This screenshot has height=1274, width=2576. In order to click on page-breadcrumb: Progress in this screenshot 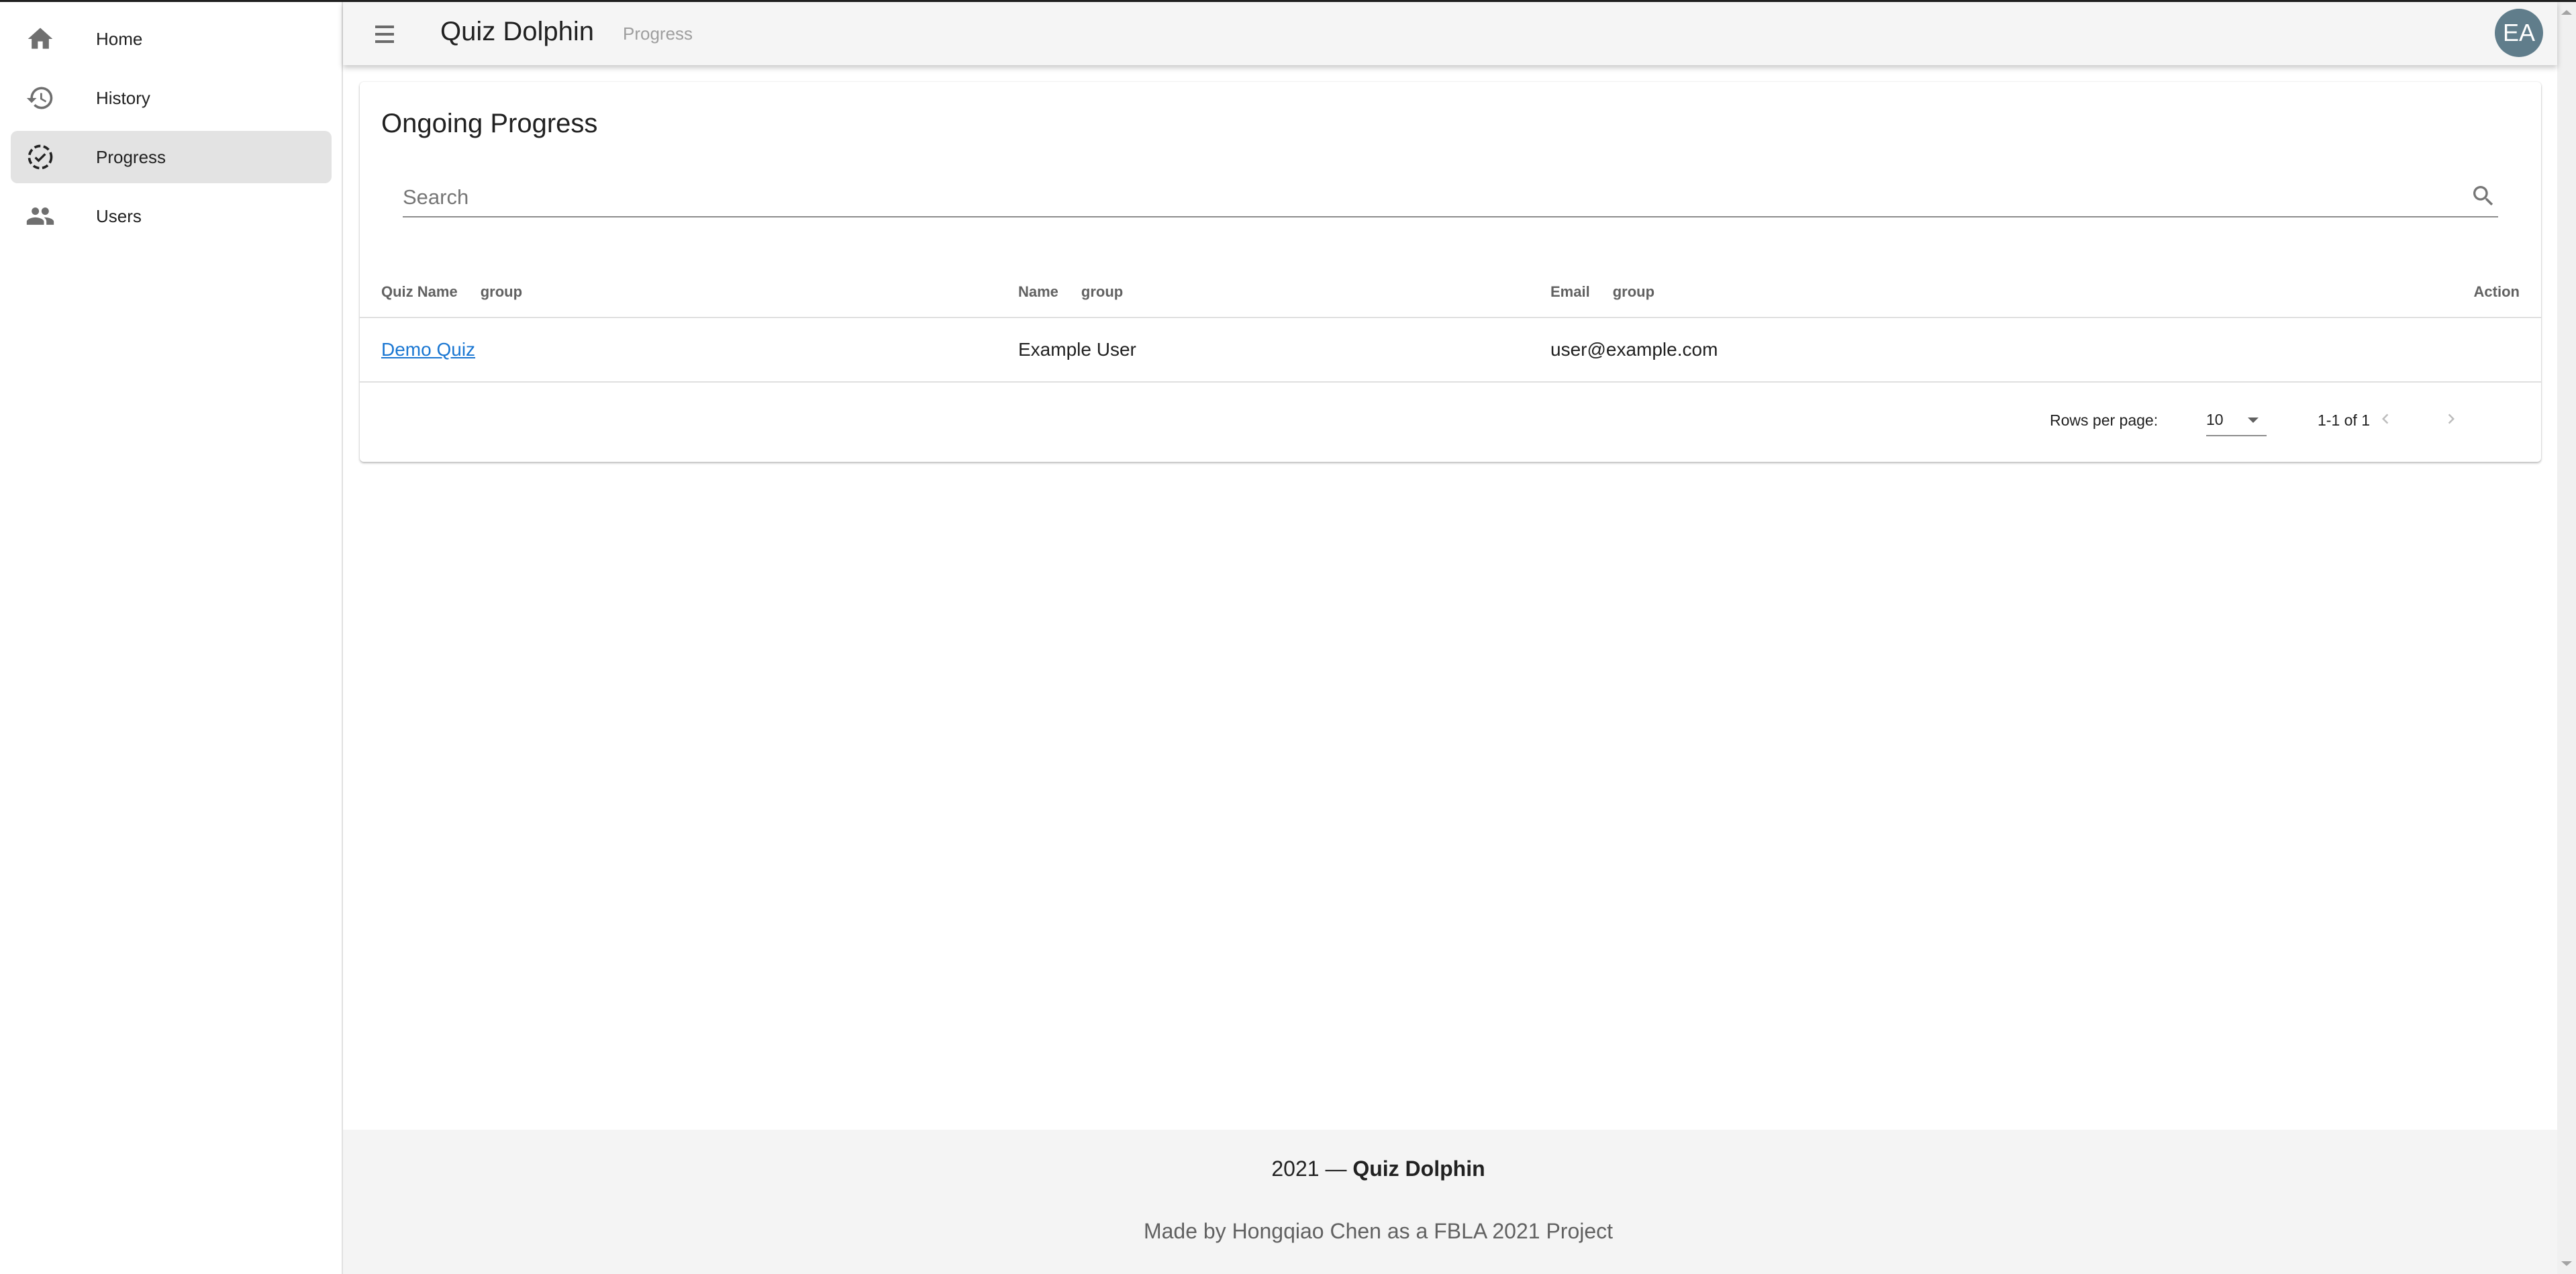, I will do `click(658, 34)`.